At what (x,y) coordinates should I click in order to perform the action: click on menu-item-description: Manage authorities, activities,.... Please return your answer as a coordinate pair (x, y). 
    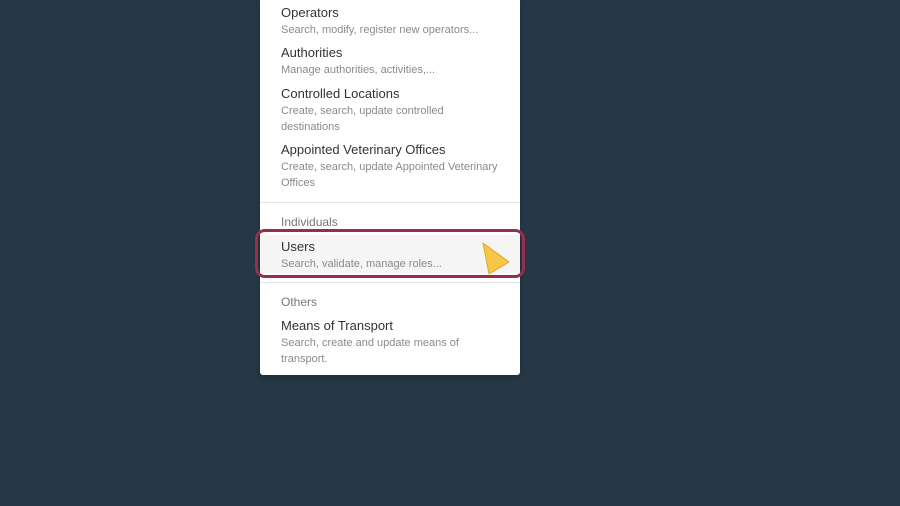
    Looking at the image, I should click on (358, 70).